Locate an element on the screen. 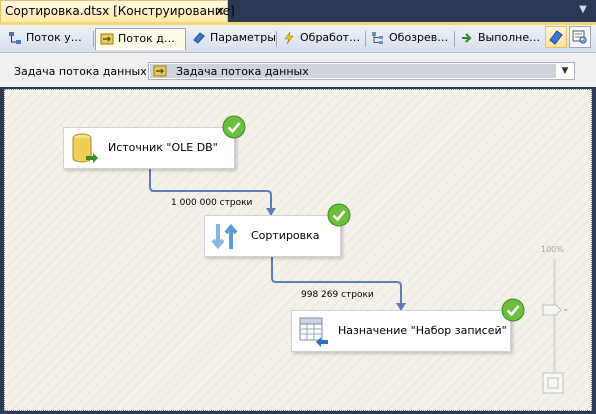 The width and height of the screenshot is (596, 414). document-tab-title: Сортировка.dtsx [Конструирование] is located at coordinates (120, 11).